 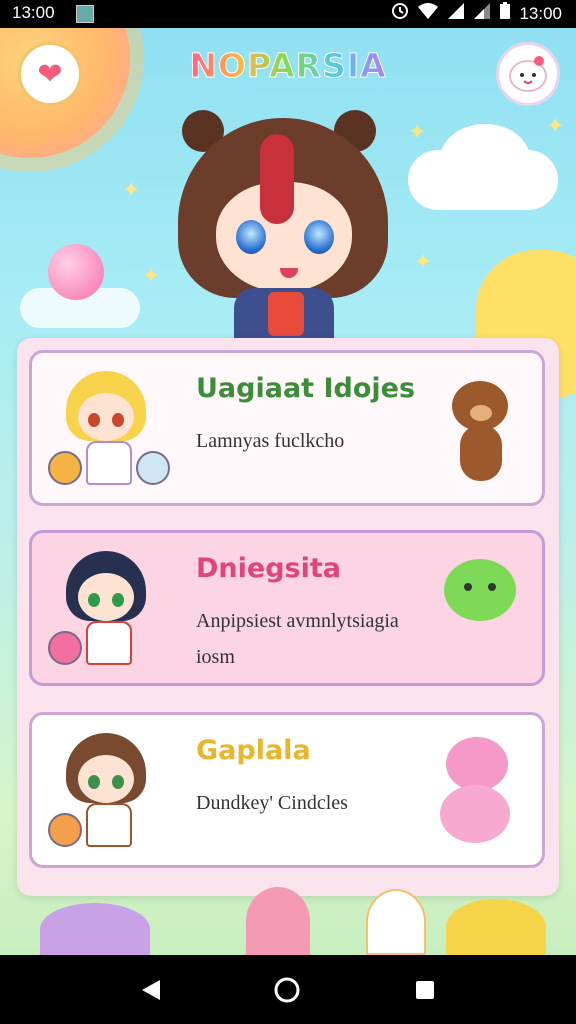 What do you see at coordinates (396, 922) in the screenshot?
I see `duck-character-peek` at bounding box center [396, 922].